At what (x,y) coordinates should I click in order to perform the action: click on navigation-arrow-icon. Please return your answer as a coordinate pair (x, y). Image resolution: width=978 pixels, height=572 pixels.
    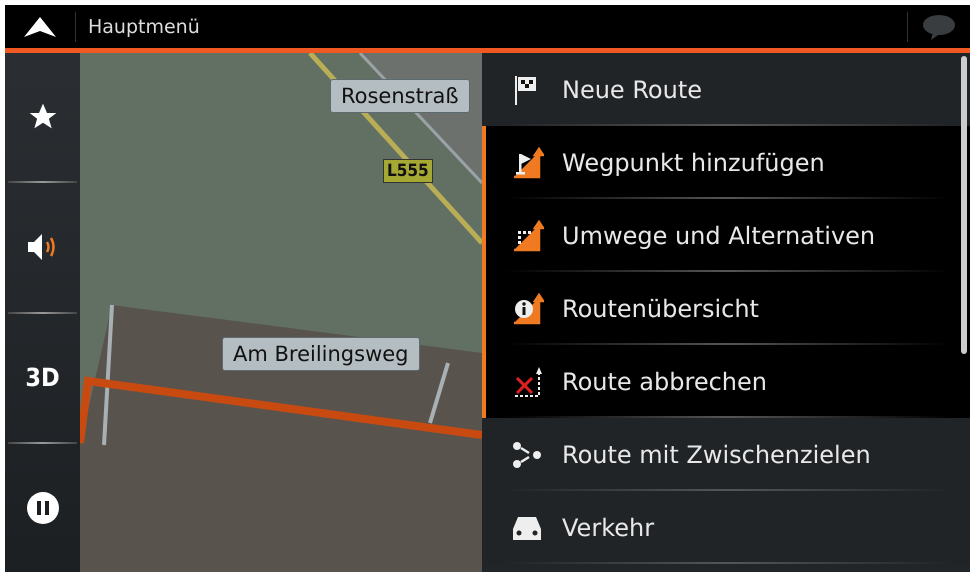
    Looking at the image, I should click on (40, 26).